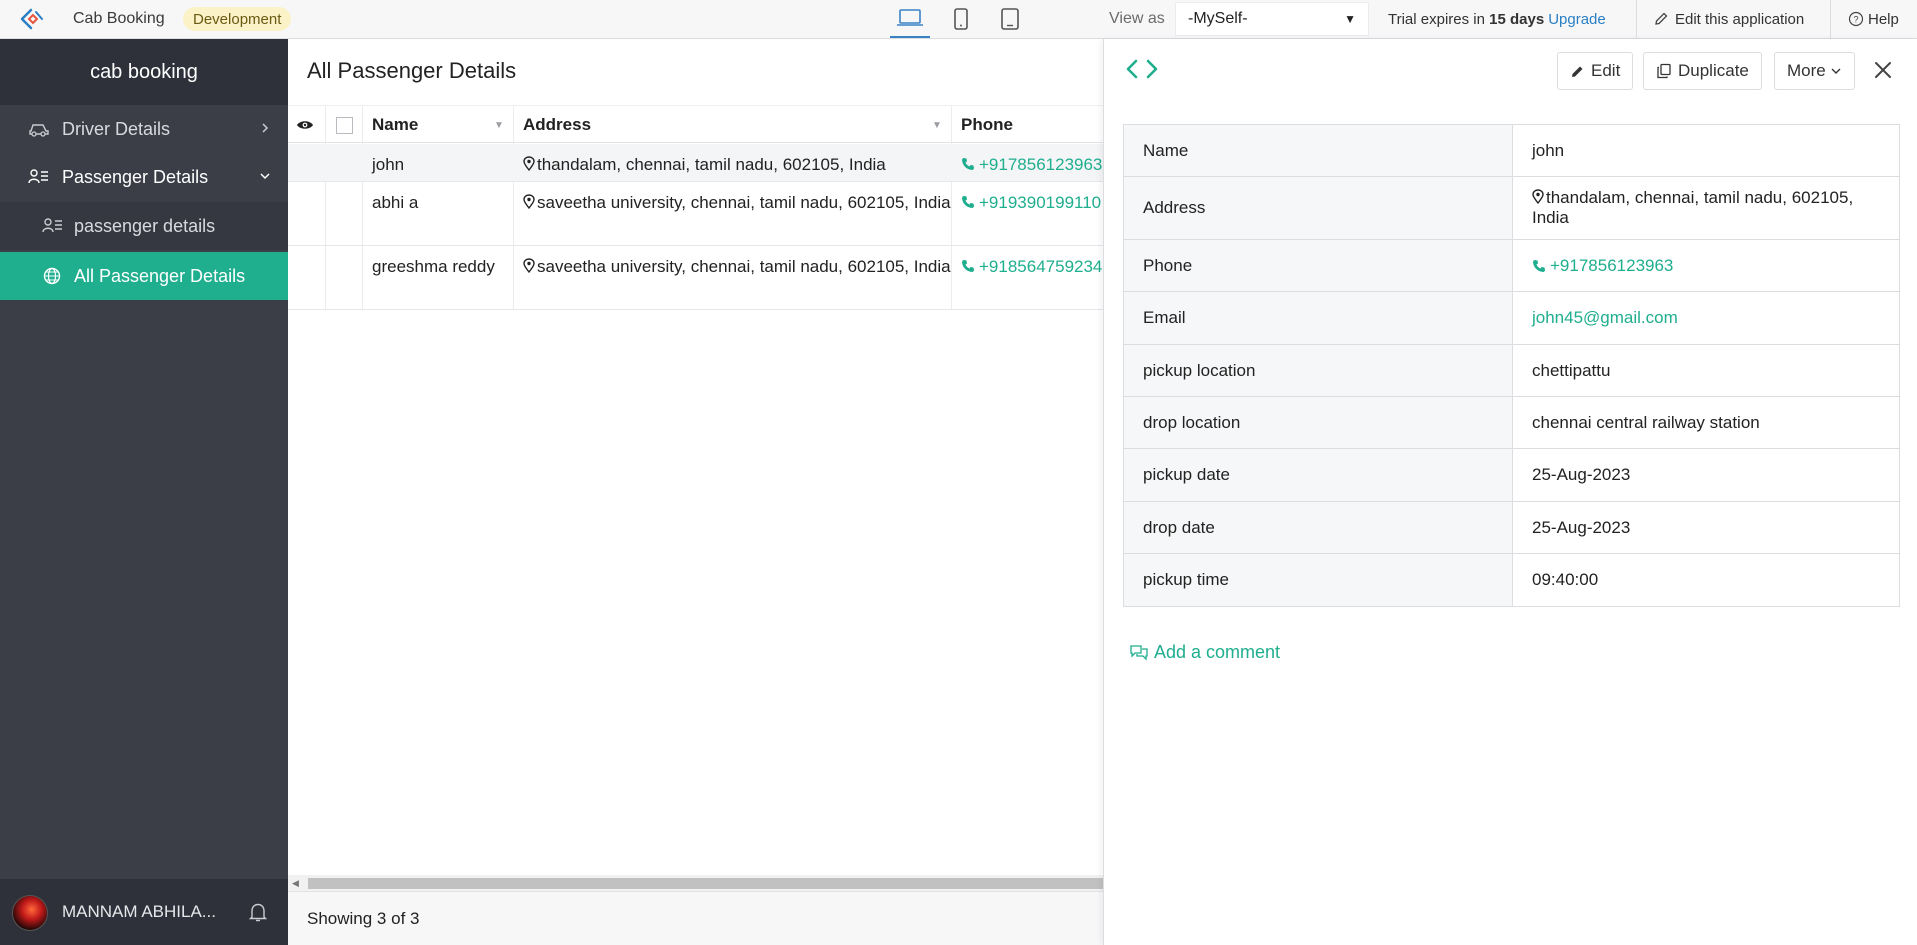 The height and width of the screenshot is (945, 1917). Describe the element at coordinates (1706, 265) in the screenshot. I see `field-value-phone-link: +917856123963` at that location.